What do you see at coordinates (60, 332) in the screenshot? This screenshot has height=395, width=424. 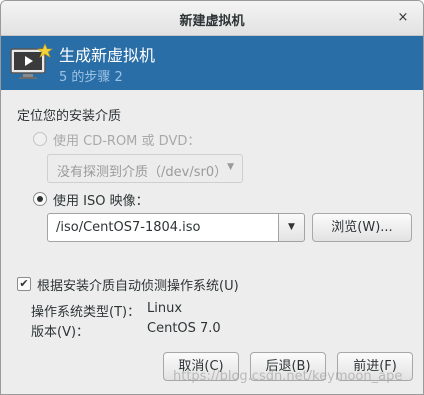 I see `version-label: 版本(V)：` at bounding box center [60, 332].